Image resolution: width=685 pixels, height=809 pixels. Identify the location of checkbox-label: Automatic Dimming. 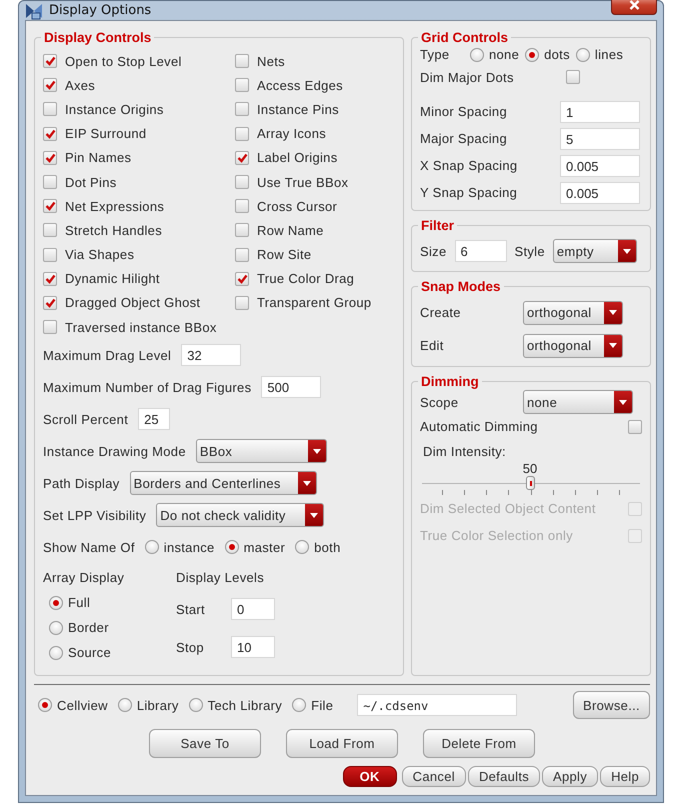
(479, 426).